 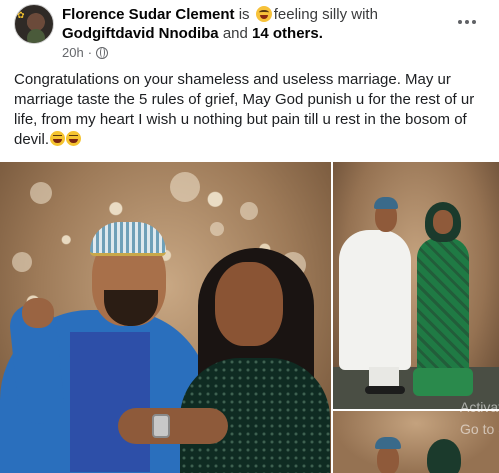 I want to click on man-shoes, so click(x=385, y=390).